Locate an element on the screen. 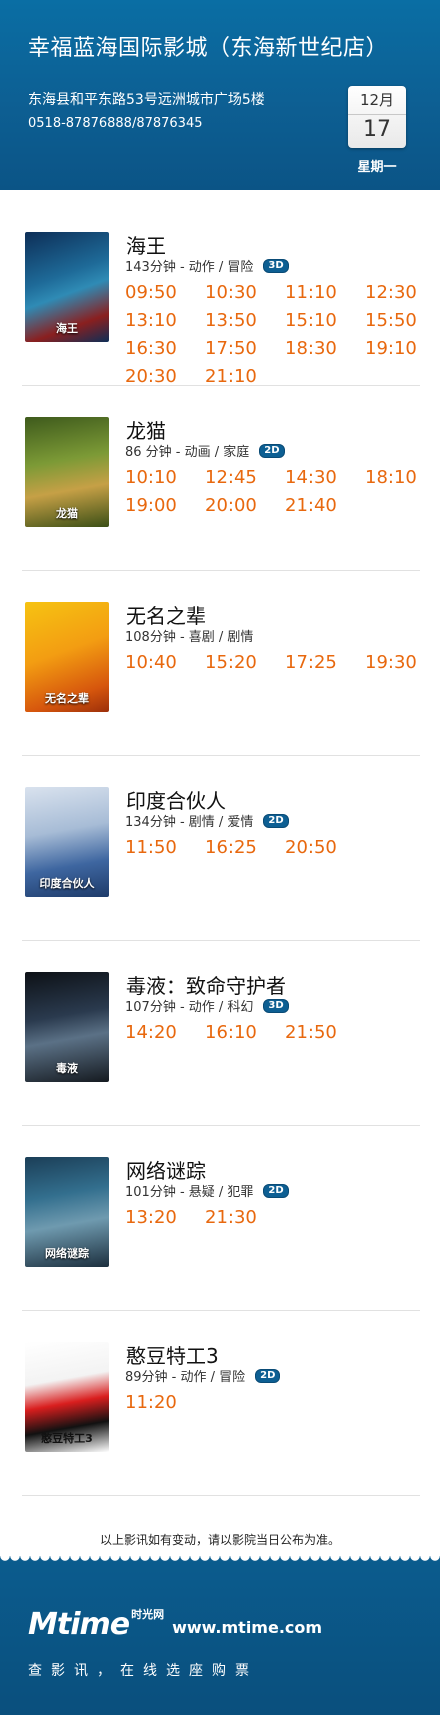  movie-title: 网络谜踪 is located at coordinates (166, 1169).